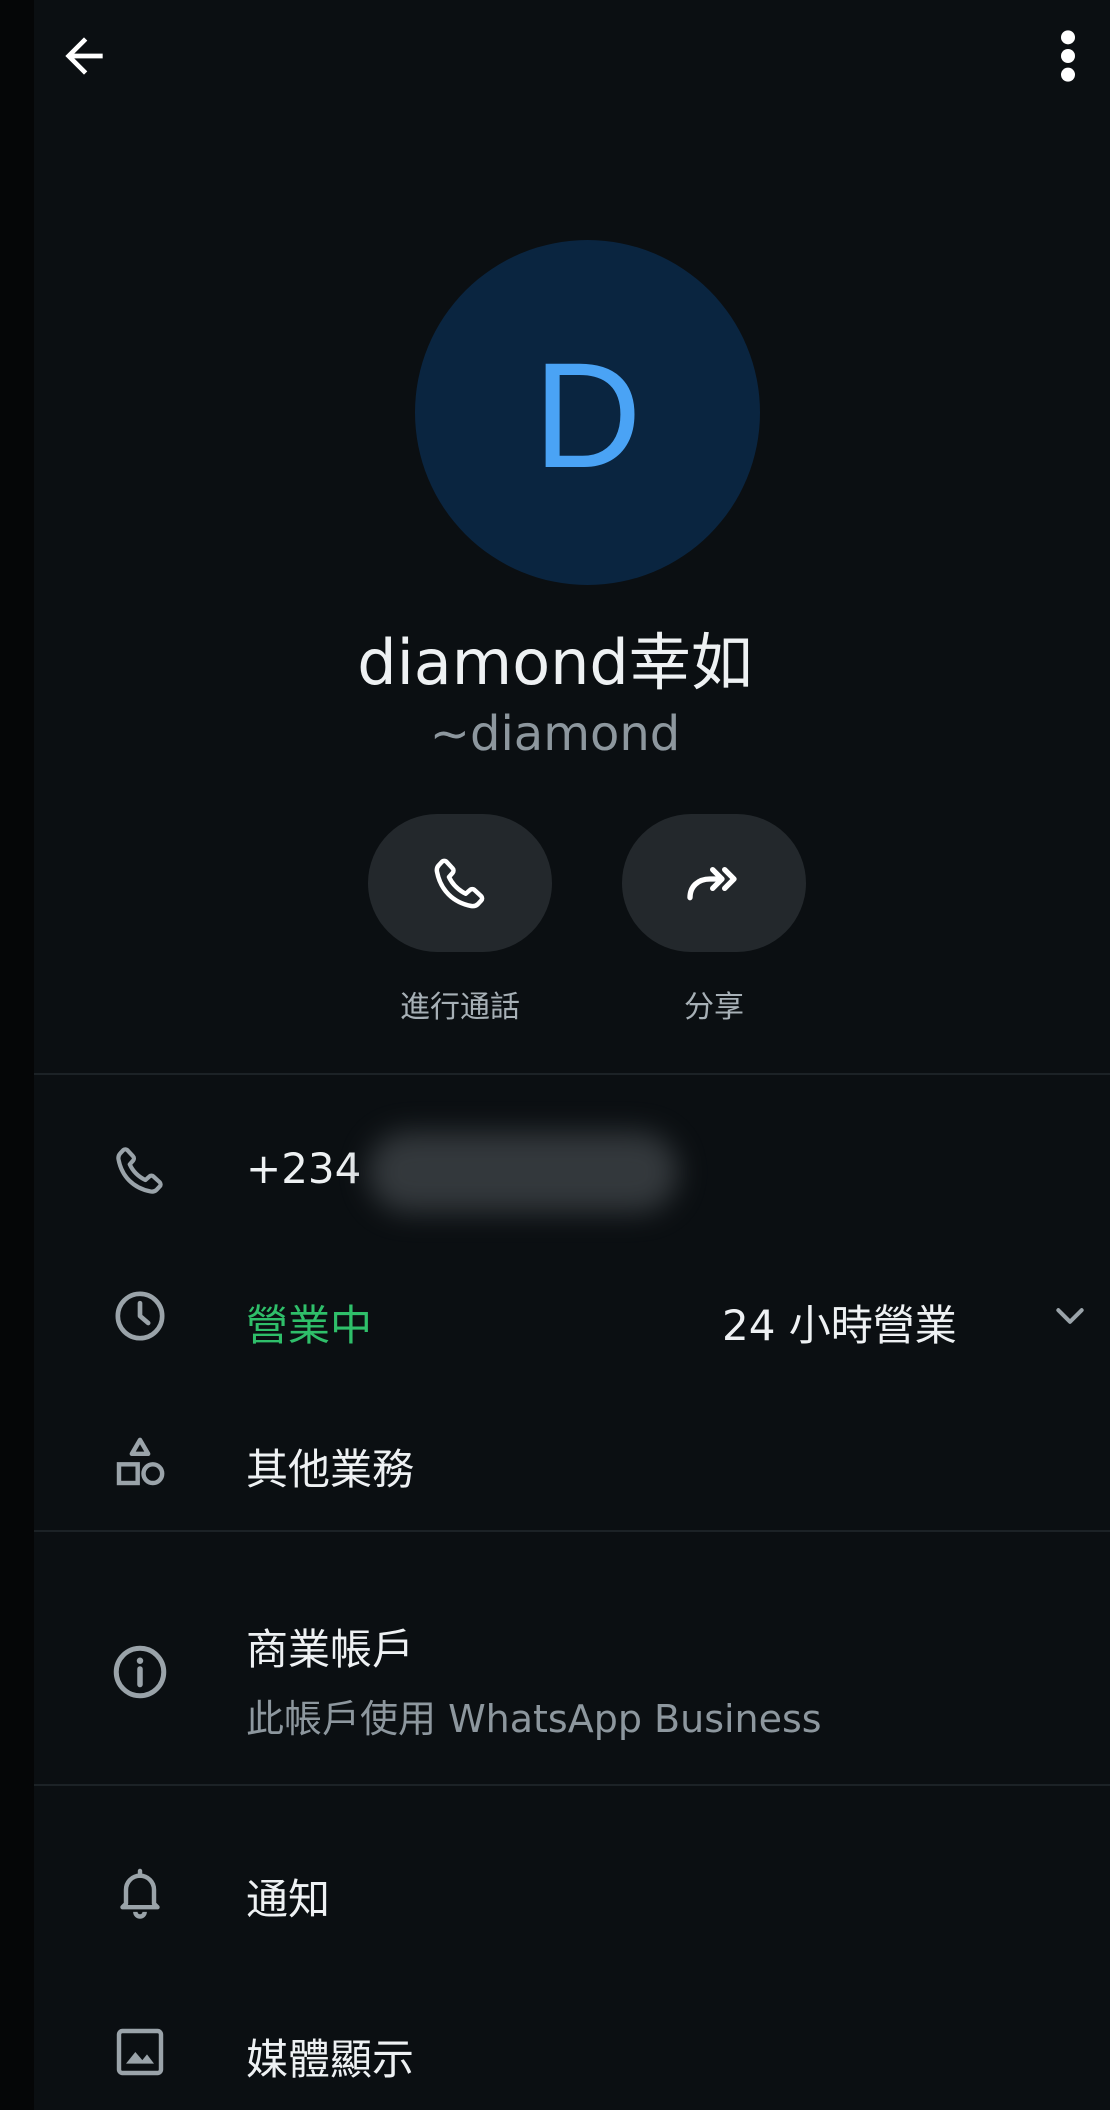  I want to click on arrow-back-icon, so click(84, 56).